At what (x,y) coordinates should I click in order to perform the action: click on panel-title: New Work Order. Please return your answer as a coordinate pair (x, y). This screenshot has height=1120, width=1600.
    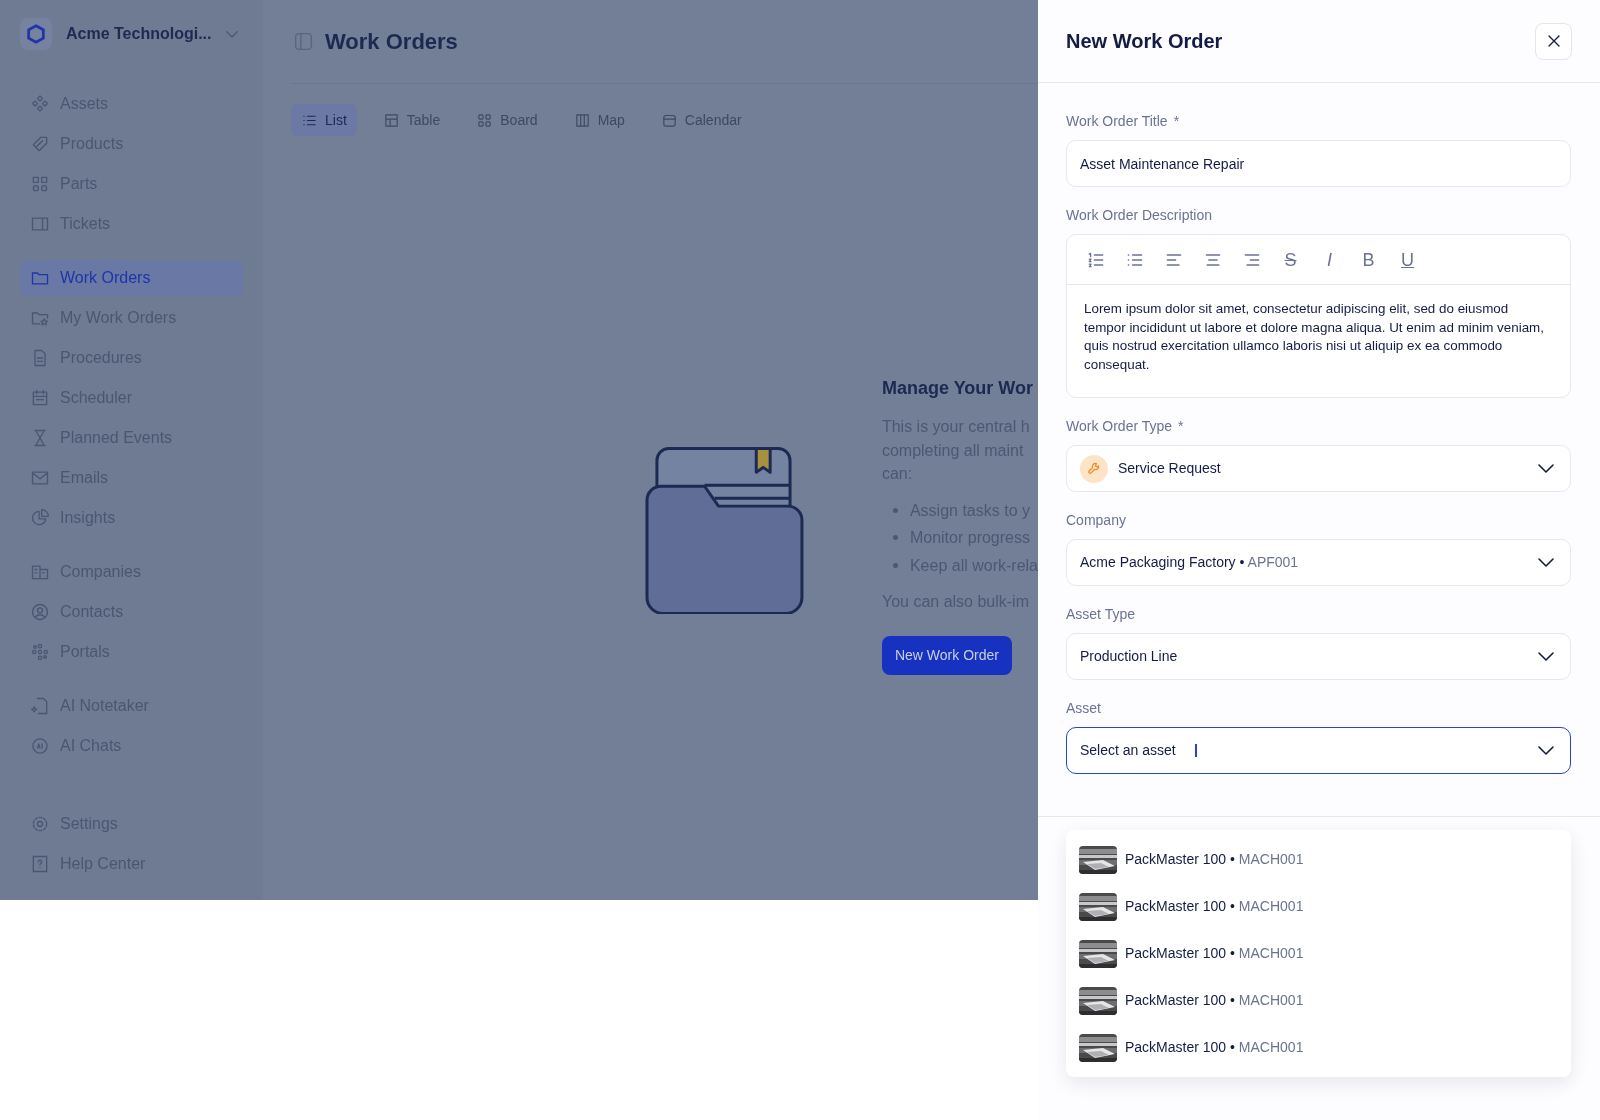
    Looking at the image, I should click on (1144, 41).